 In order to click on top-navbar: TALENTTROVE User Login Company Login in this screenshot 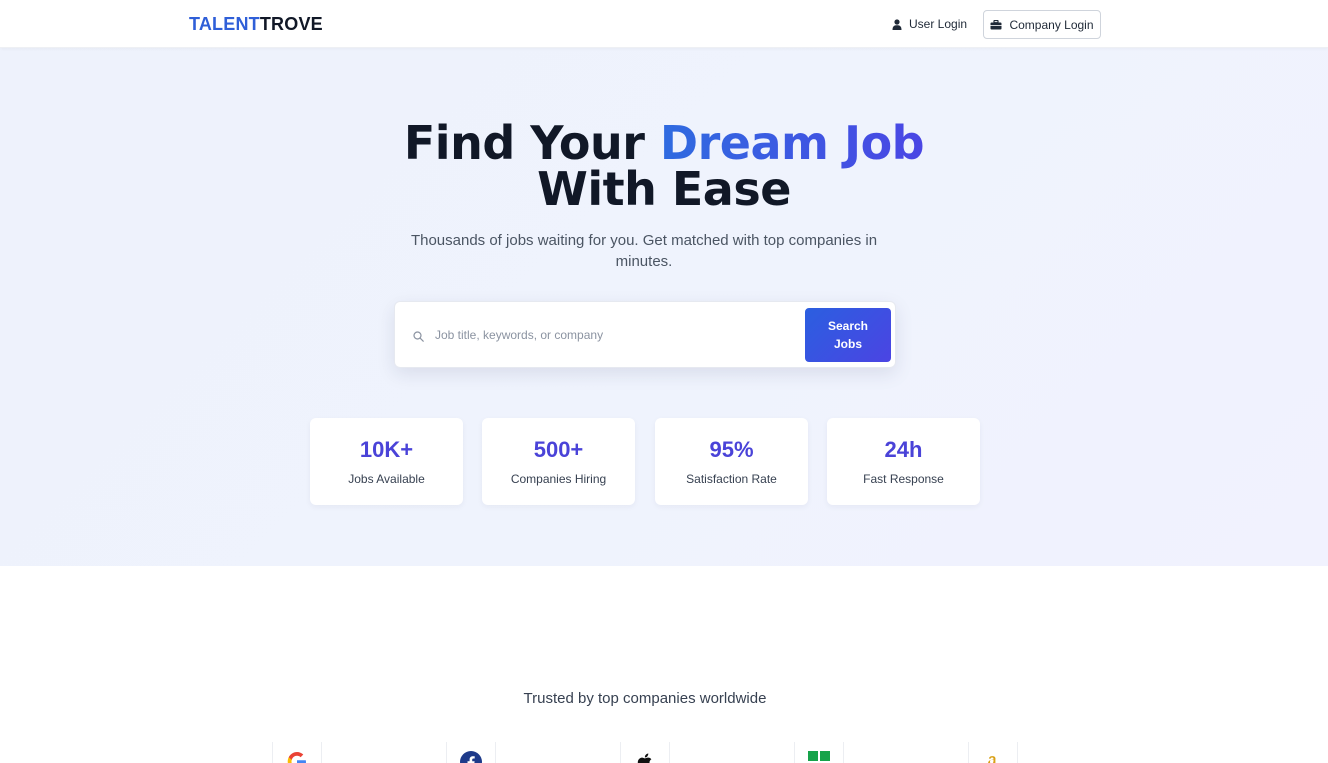, I will do `click(664, 24)`.